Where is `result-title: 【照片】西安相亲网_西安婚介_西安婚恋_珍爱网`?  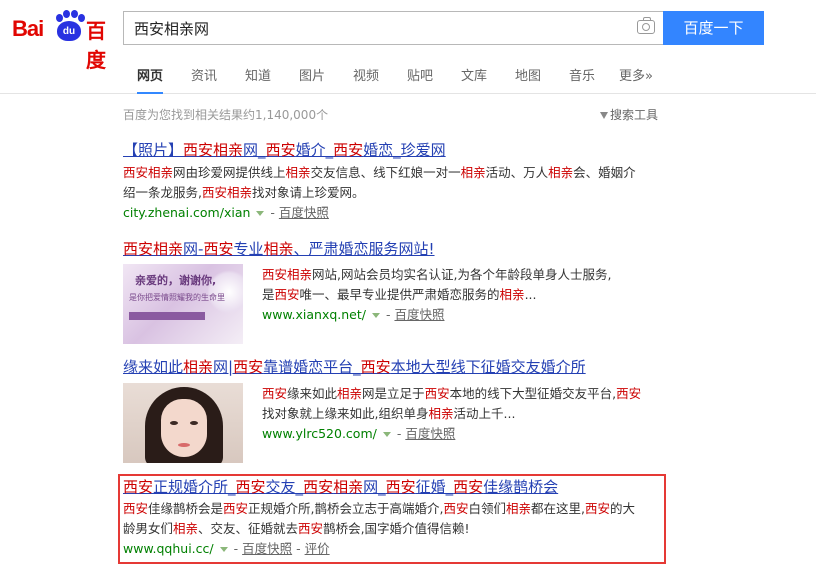 result-title: 【照片】西安相亲网_西安婚介_西安婚恋_珍爱网 is located at coordinates (393, 150).